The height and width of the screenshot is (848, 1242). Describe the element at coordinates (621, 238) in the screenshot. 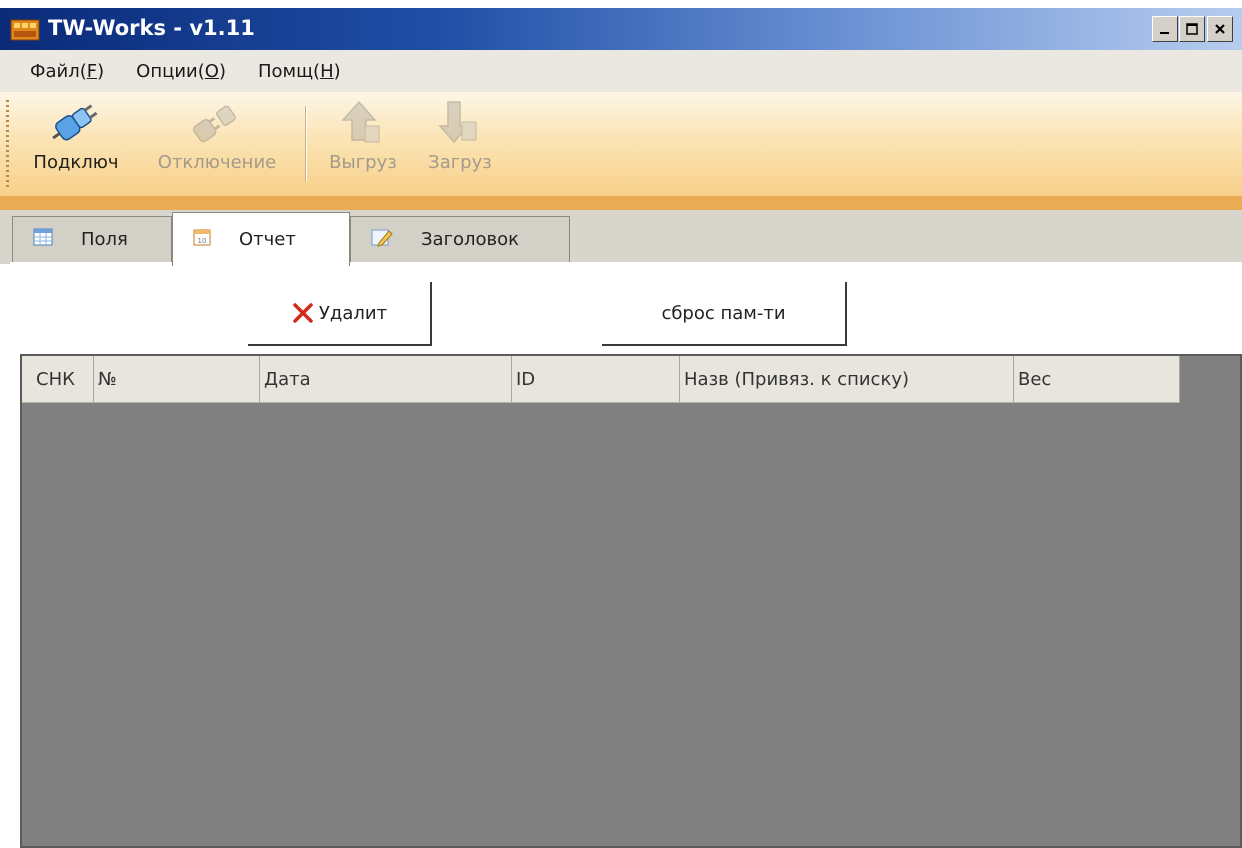

I see `tab-strip: Поля 10 Отчет Заголовок` at that location.